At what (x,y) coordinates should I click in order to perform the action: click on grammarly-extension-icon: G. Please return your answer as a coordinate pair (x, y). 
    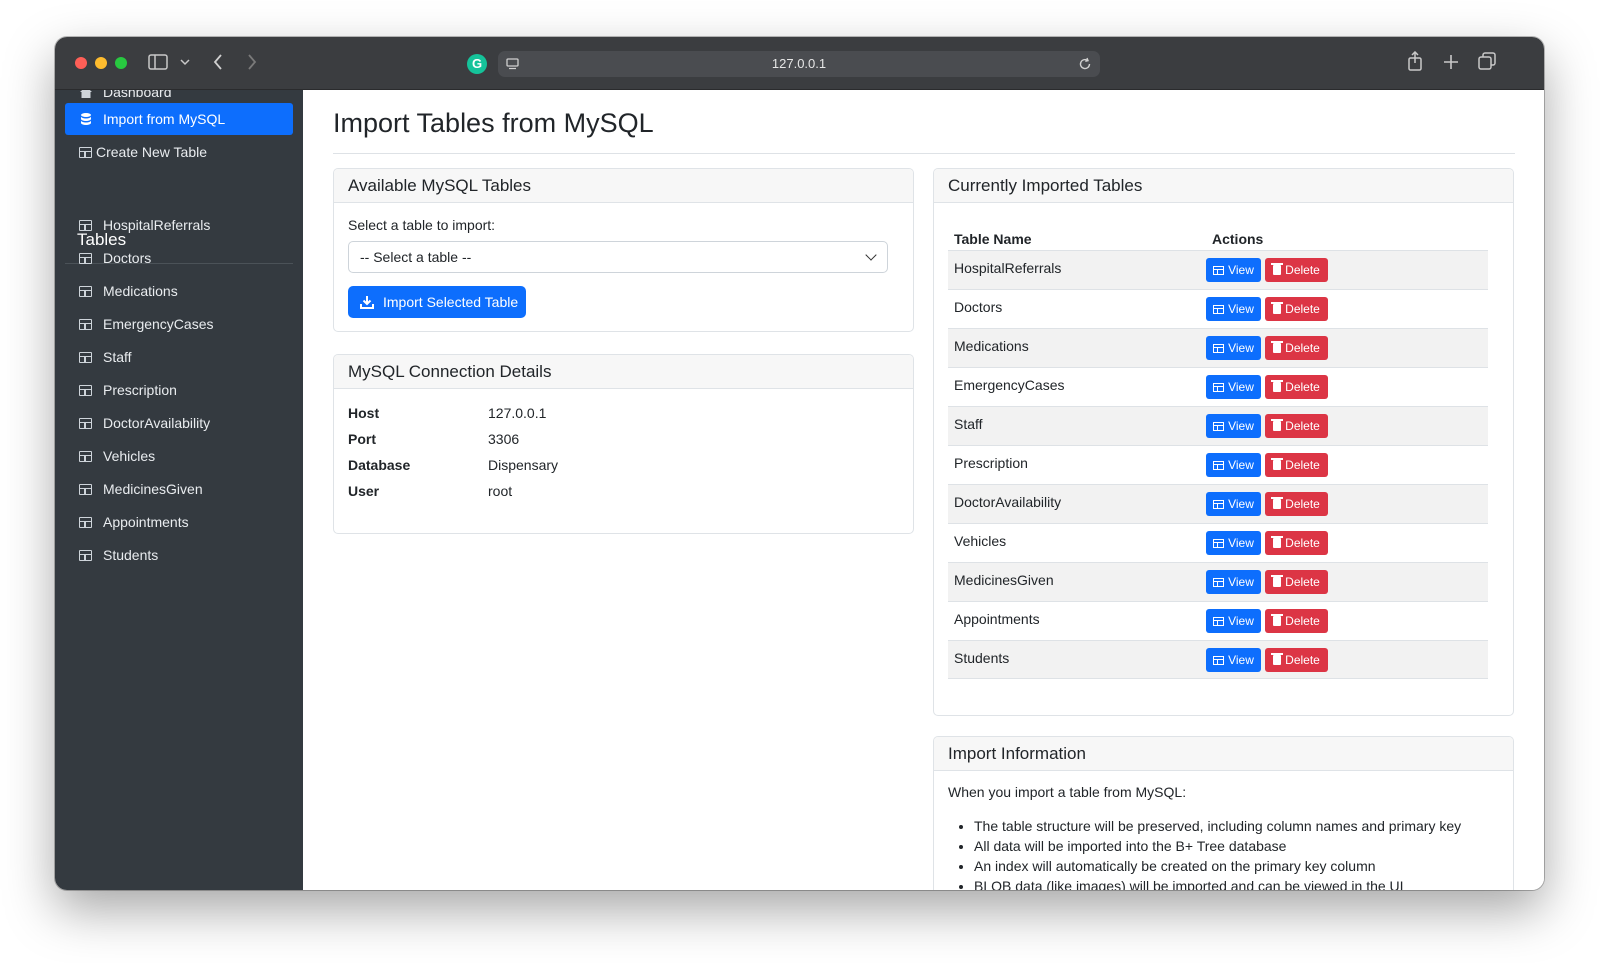
    Looking at the image, I should click on (477, 64).